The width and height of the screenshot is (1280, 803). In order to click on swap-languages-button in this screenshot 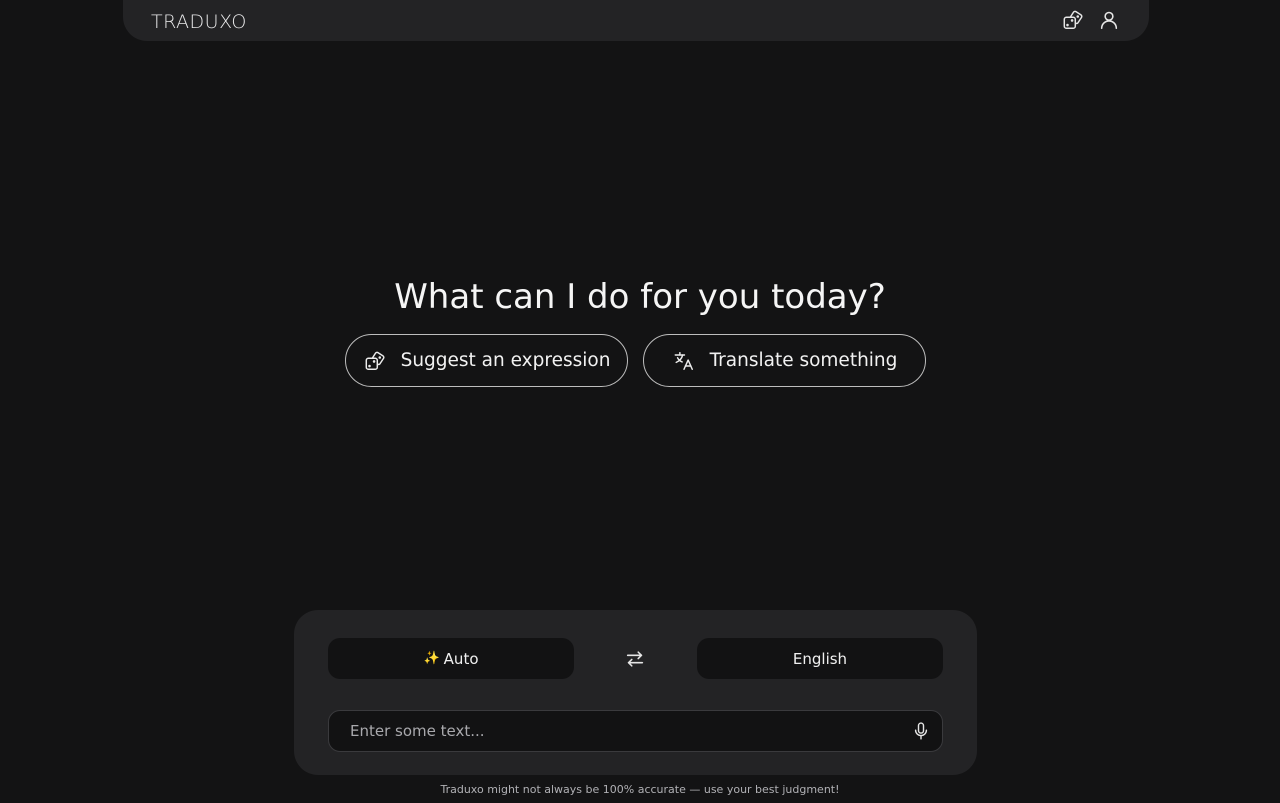, I will do `click(635, 659)`.